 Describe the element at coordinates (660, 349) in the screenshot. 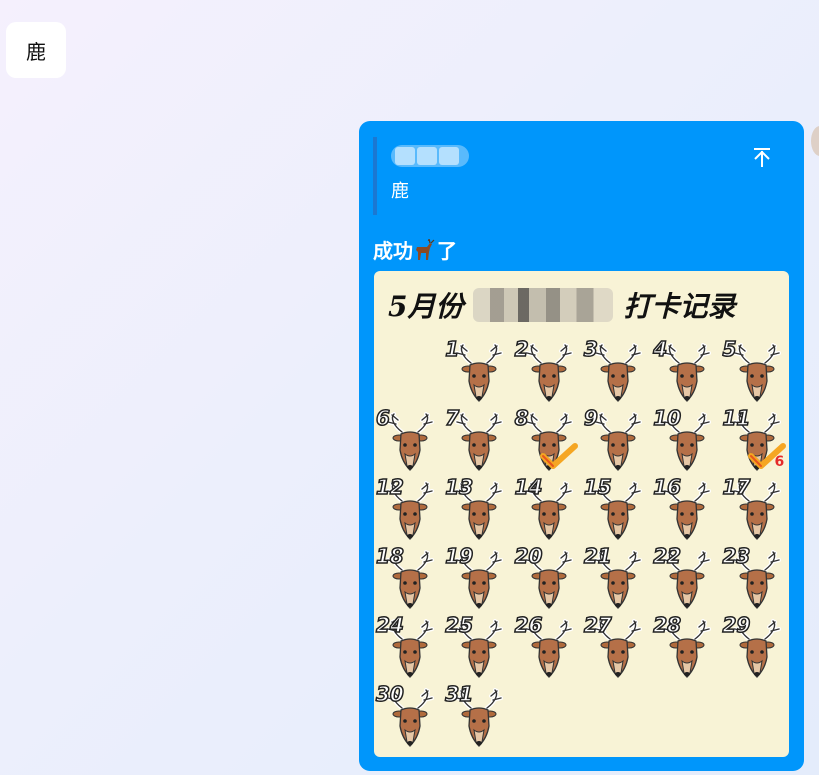

I see `calendar-day-number: 4` at that location.